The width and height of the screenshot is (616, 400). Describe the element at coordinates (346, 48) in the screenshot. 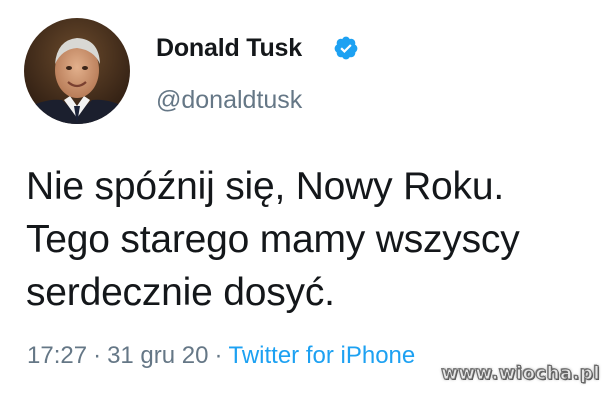

I see `verified-badge-icon` at that location.